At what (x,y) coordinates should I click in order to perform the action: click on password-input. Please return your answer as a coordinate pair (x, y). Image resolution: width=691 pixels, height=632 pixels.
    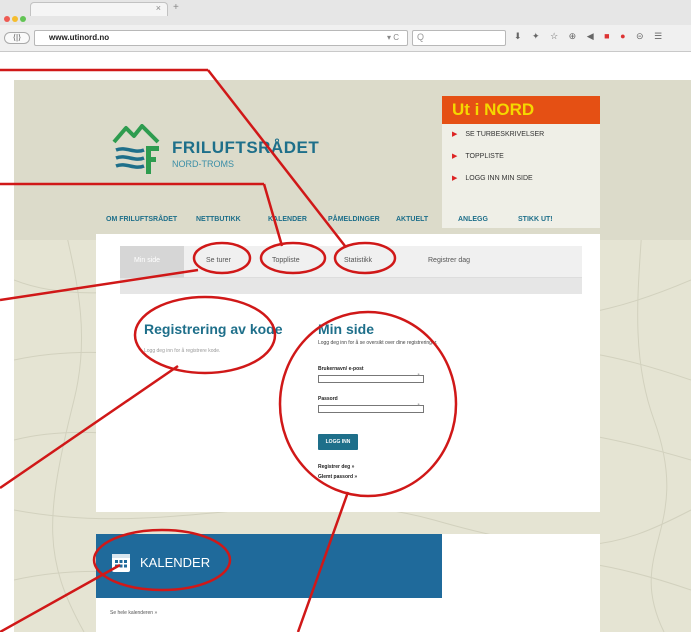
    Looking at the image, I should click on (371, 408).